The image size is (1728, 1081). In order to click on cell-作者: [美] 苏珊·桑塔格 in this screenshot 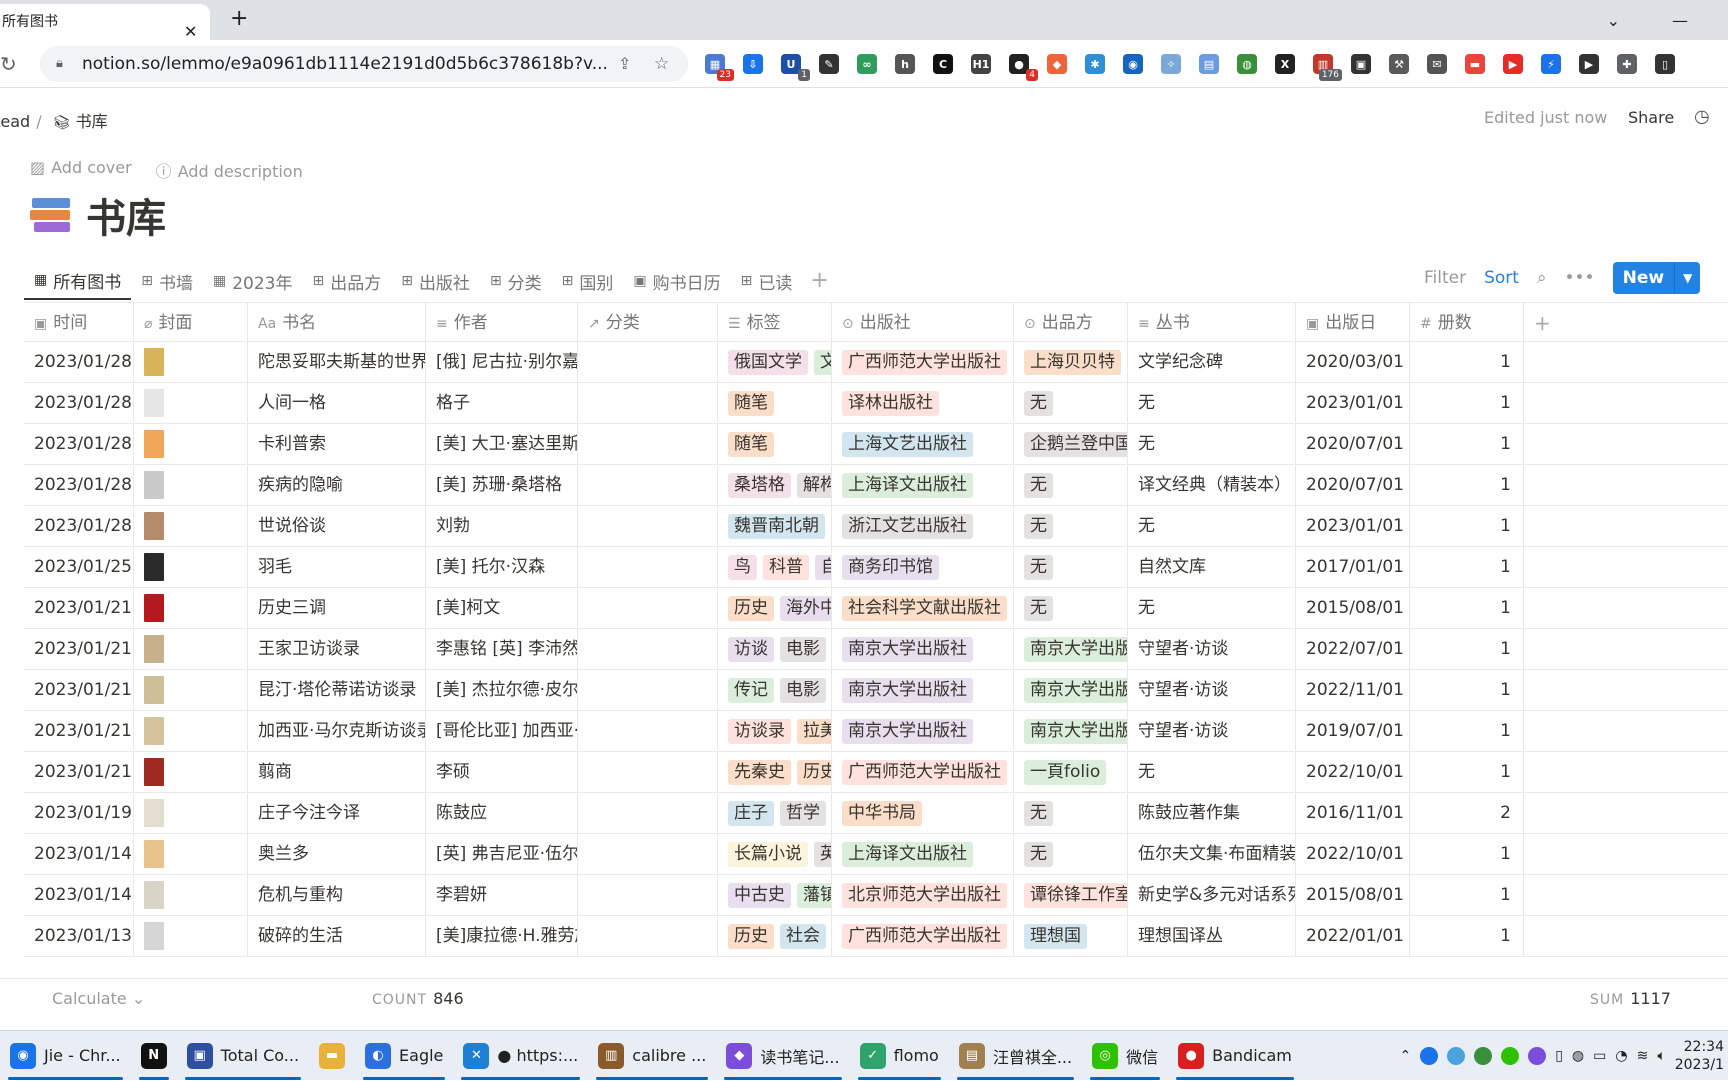, I will do `click(502, 485)`.